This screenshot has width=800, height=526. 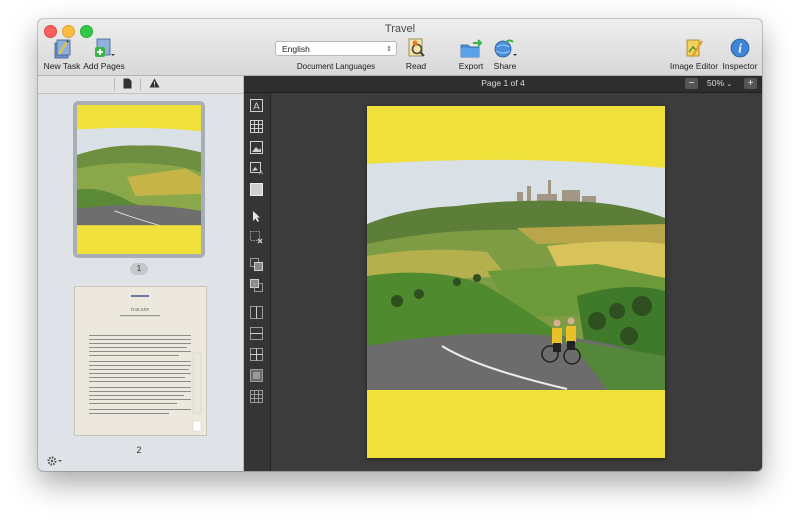 What do you see at coordinates (256, 354) in the screenshot?
I see `table-grid-tool-icon` at bounding box center [256, 354].